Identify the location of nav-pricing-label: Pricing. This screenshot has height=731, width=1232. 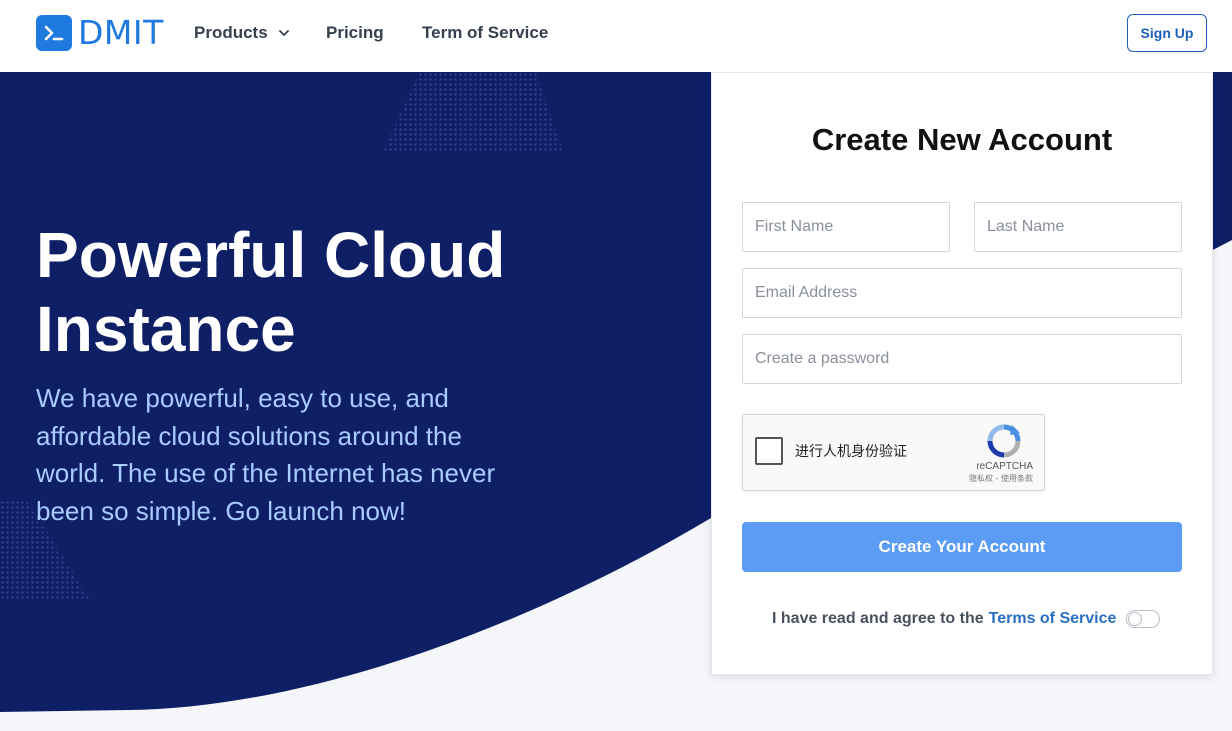
(355, 32).